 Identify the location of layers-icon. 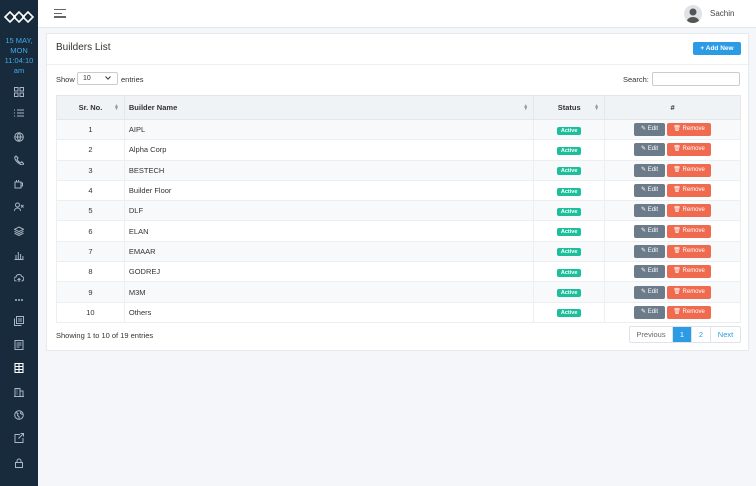
(19, 231).